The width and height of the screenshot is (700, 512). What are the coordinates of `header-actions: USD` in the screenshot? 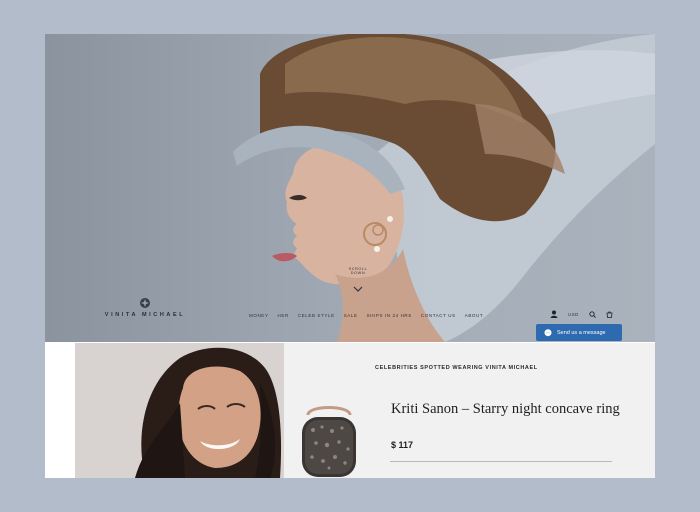 It's located at (581, 314).